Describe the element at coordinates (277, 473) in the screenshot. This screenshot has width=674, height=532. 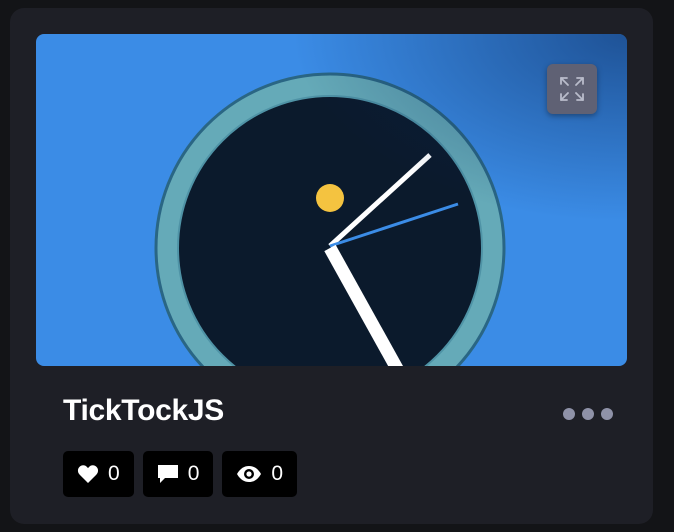
I see `view-count: 0` at that location.